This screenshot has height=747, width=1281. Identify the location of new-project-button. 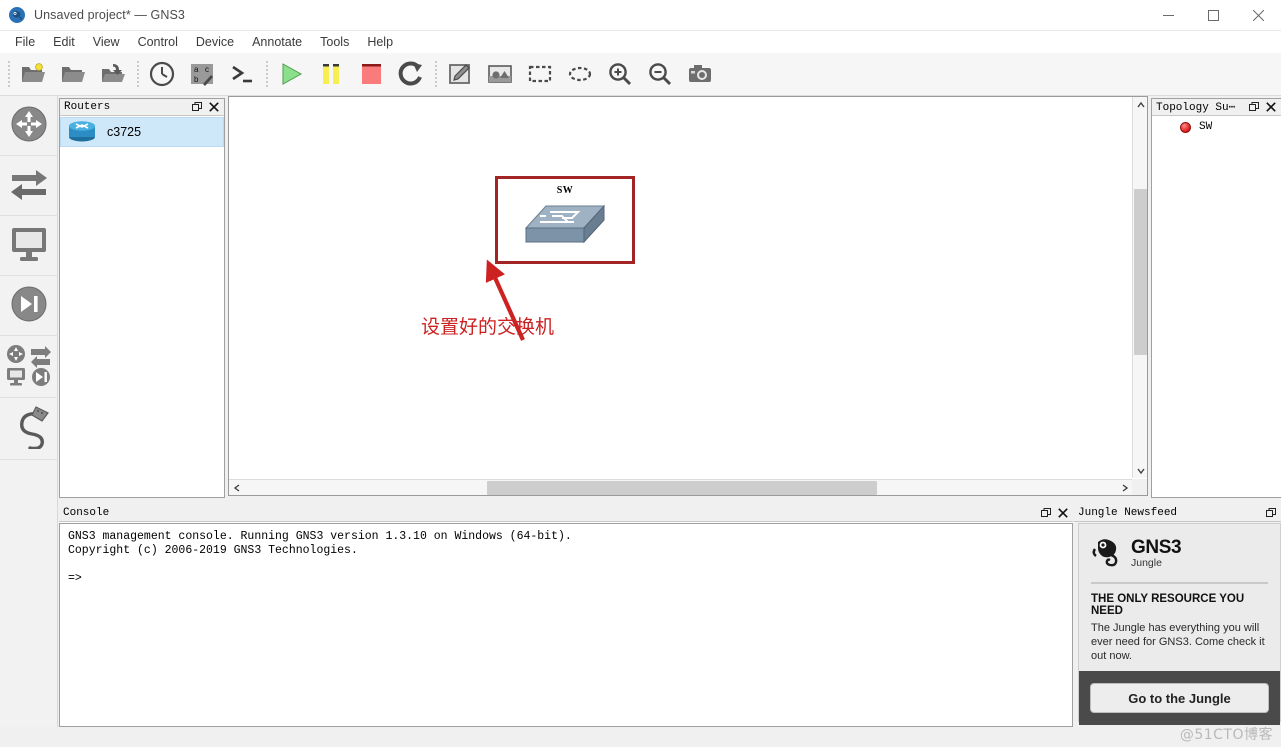
(33, 74).